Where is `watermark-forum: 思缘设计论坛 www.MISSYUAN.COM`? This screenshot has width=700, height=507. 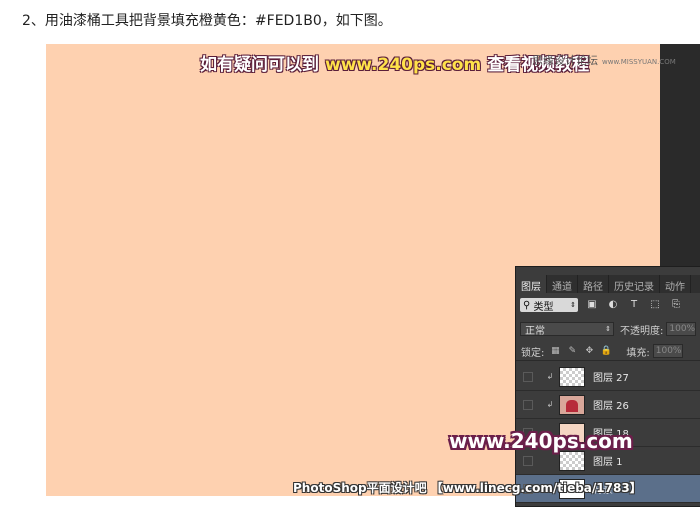 watermark-forum: 思缘设计论坛 www.MISSYUAN.COM is located at coordinates (604, 60).